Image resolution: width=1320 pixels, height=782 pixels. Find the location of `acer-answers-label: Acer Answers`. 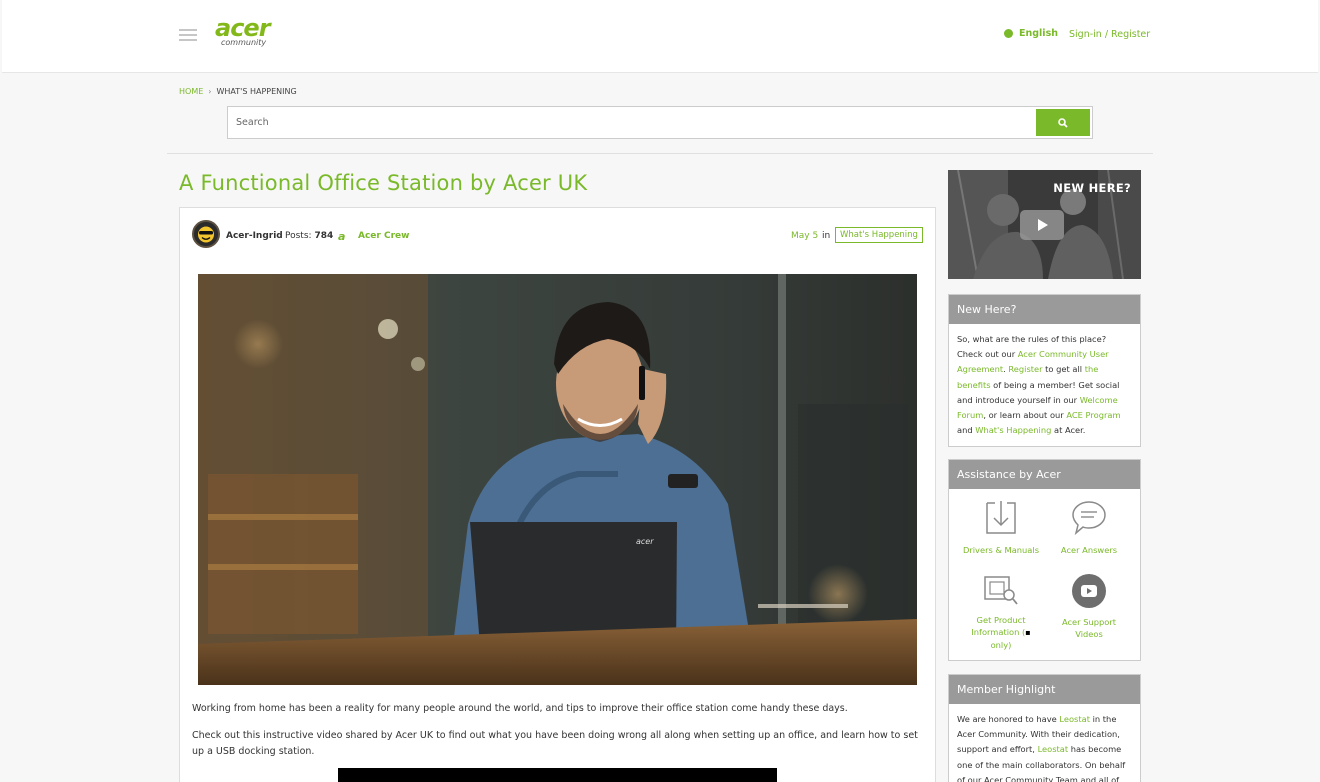

acer-answers-label: Acer Answers is located at coordinates (1089, 550).